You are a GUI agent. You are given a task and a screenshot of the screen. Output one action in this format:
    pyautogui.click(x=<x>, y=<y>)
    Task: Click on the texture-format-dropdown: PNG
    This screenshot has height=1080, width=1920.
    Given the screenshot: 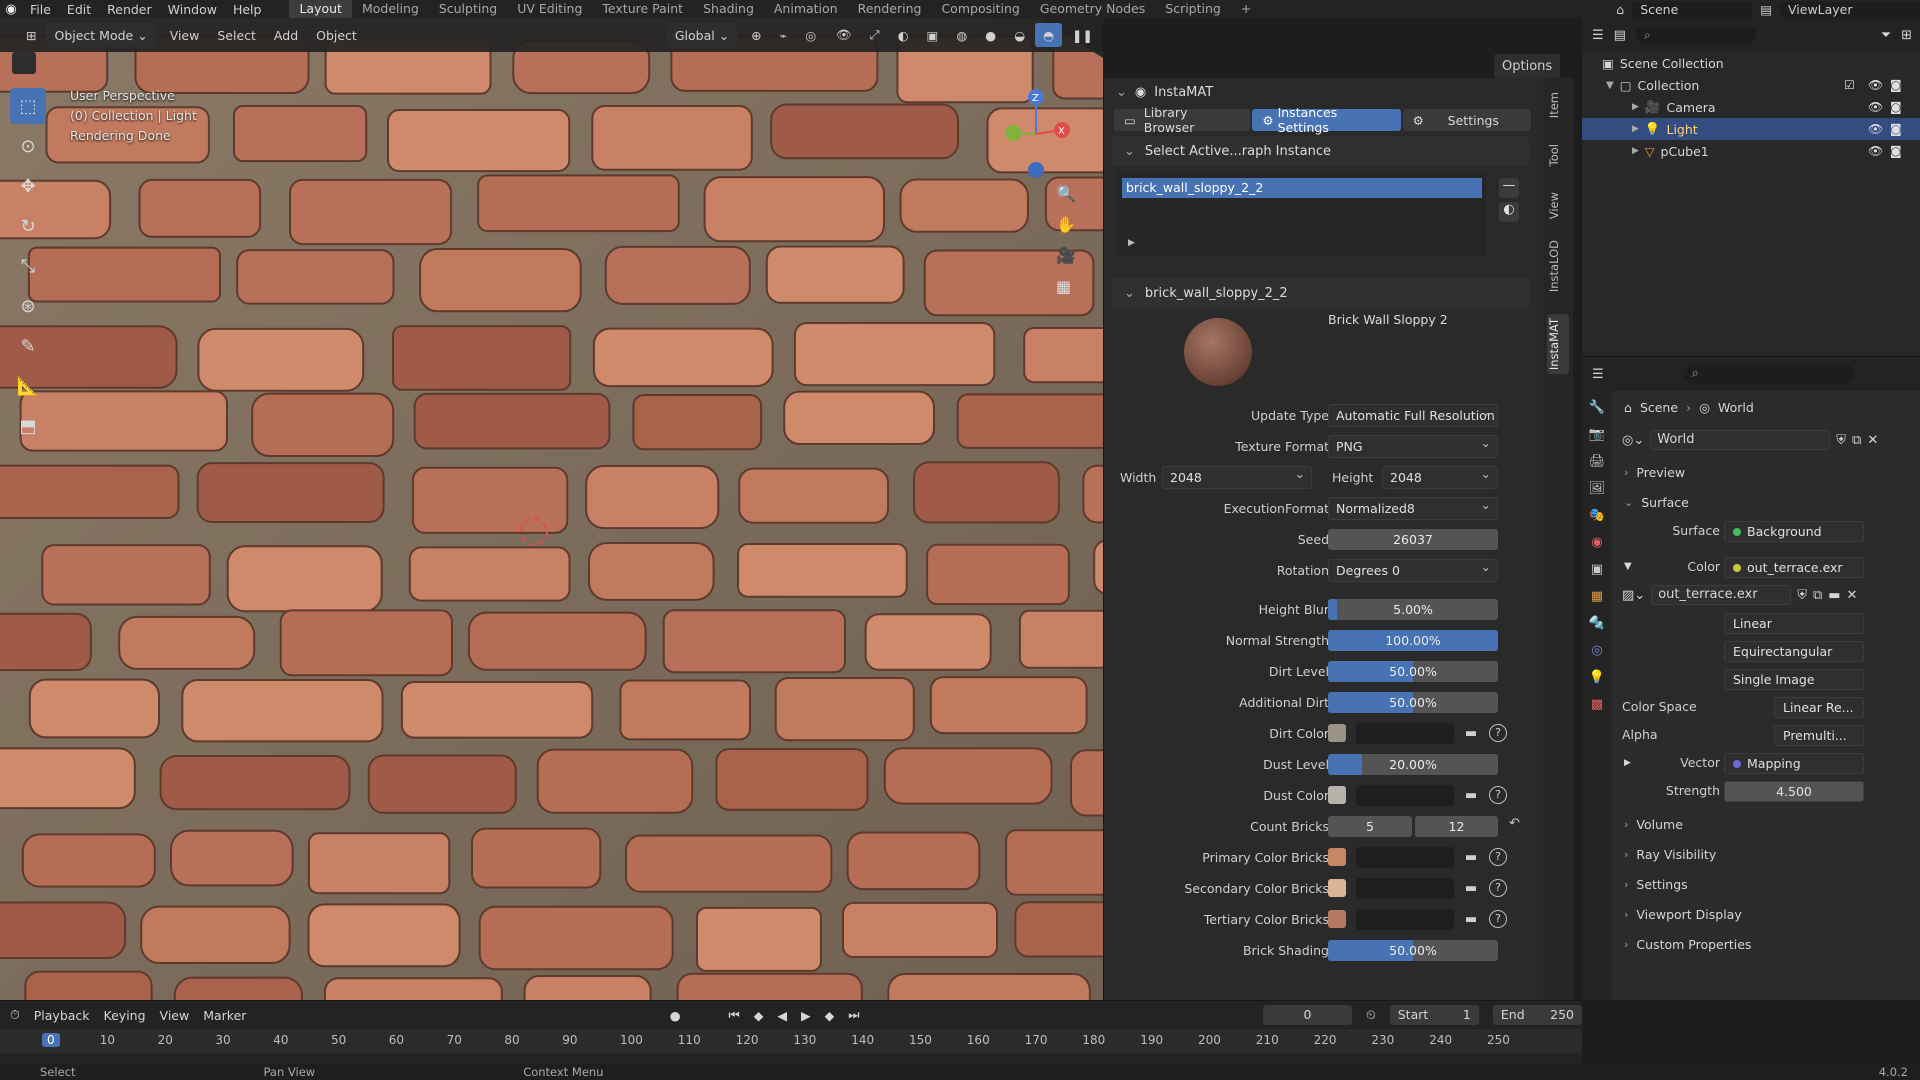 What is the action you would take?
    pyautogui.click(x=1413, y=445)
    